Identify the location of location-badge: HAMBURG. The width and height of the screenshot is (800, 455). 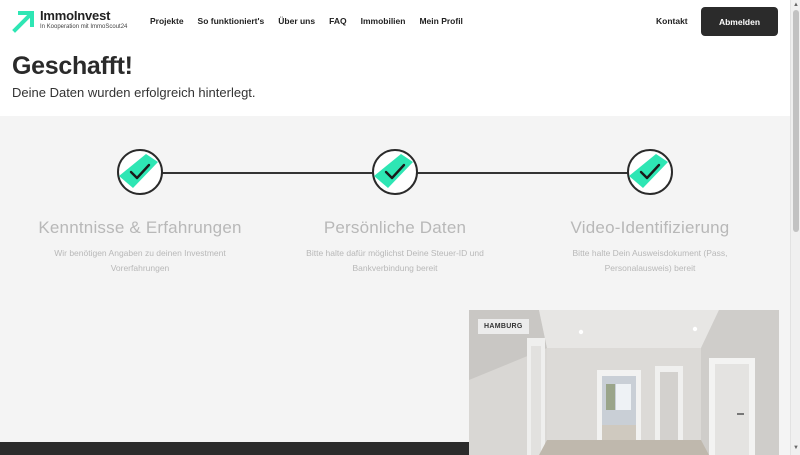
(503, 326).